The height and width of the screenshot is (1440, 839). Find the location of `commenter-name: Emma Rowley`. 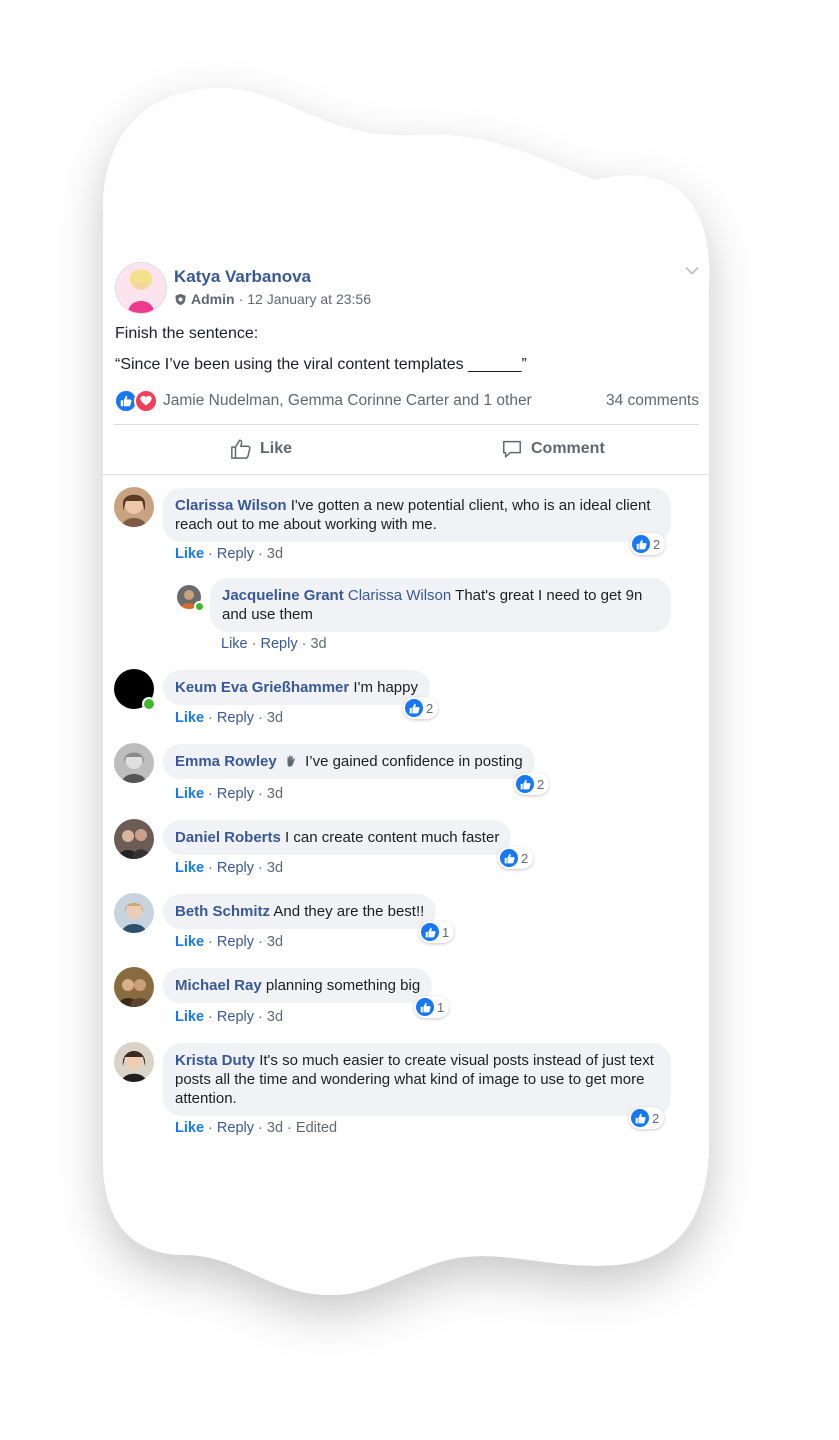

commenter-name: Emma Rowley is located at coordinates (226, 761).